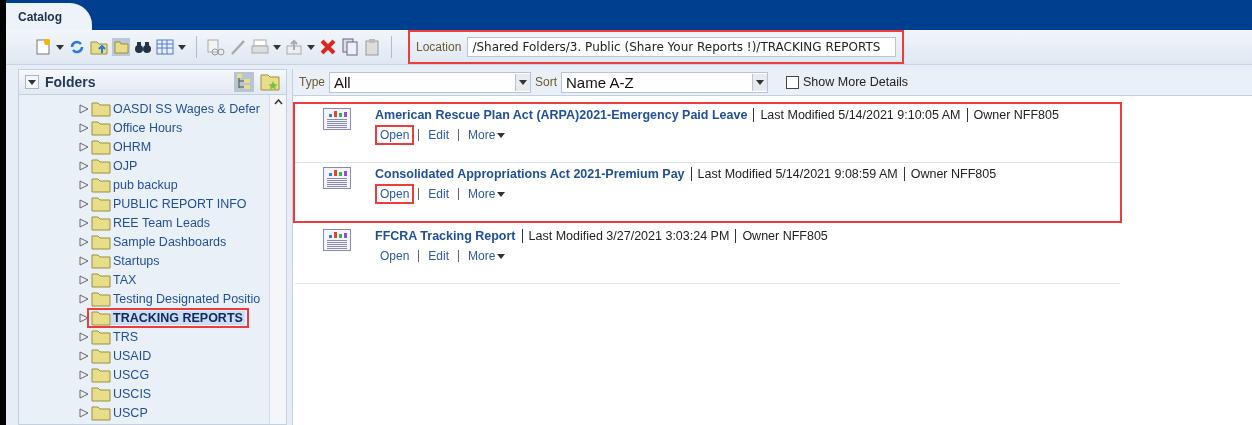 This screenshot has height=425, width=1252. What do you see at coordinates (130, 412) in the screenshot?
I see `folder-item: USCP` at bounding box center [130, 412].